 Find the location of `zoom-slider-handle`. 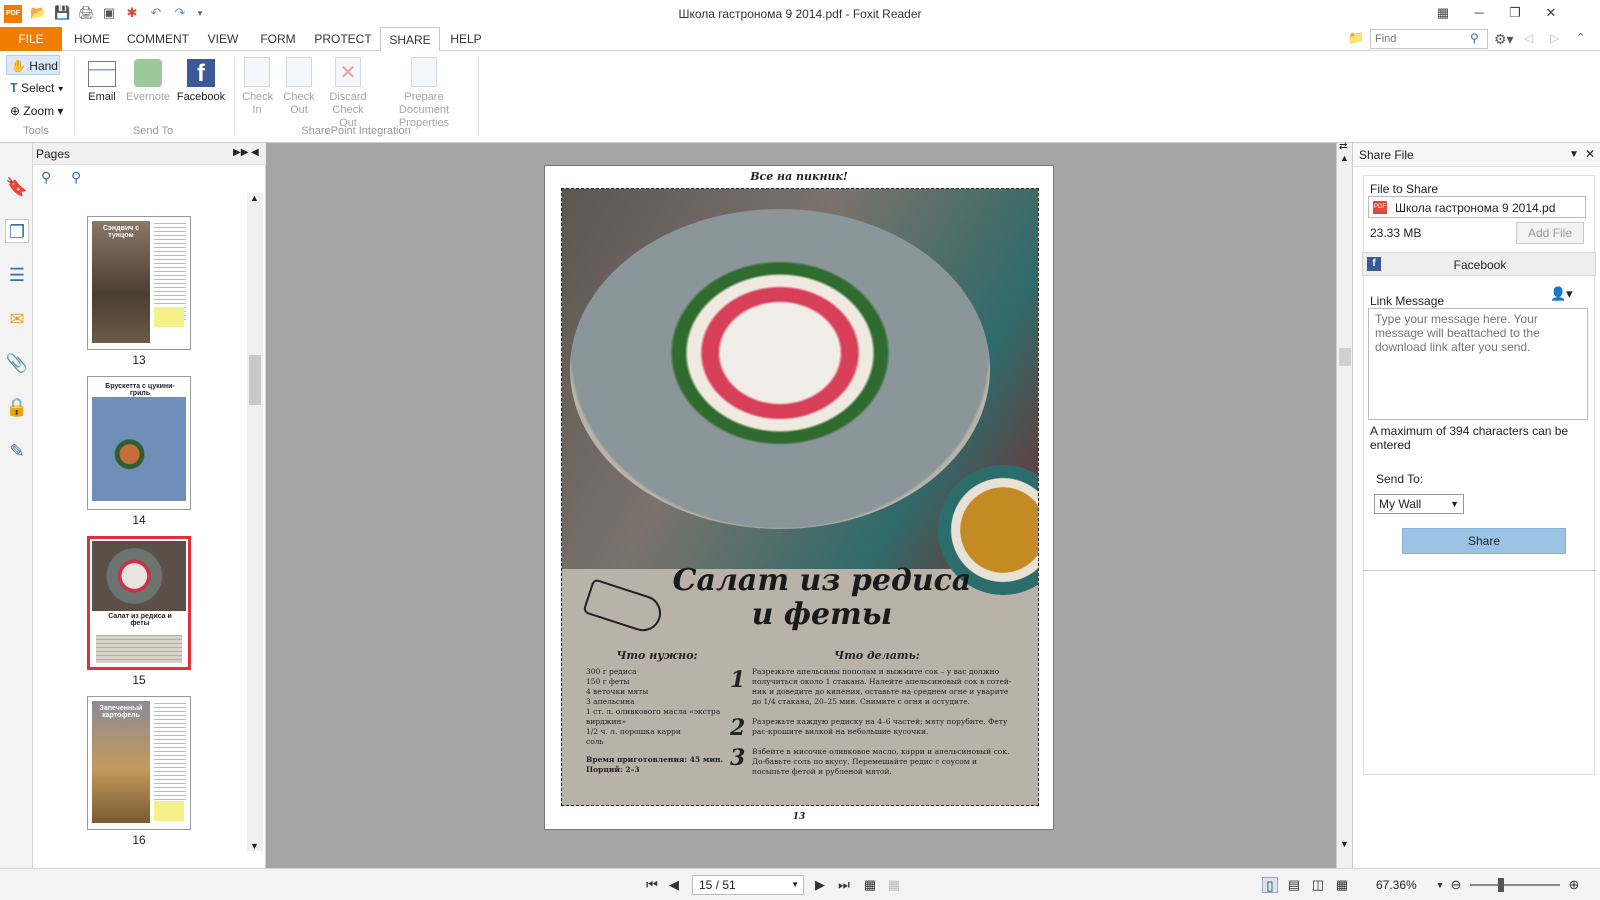

zoom-slider-handle is located at coordinates (1501, 885).